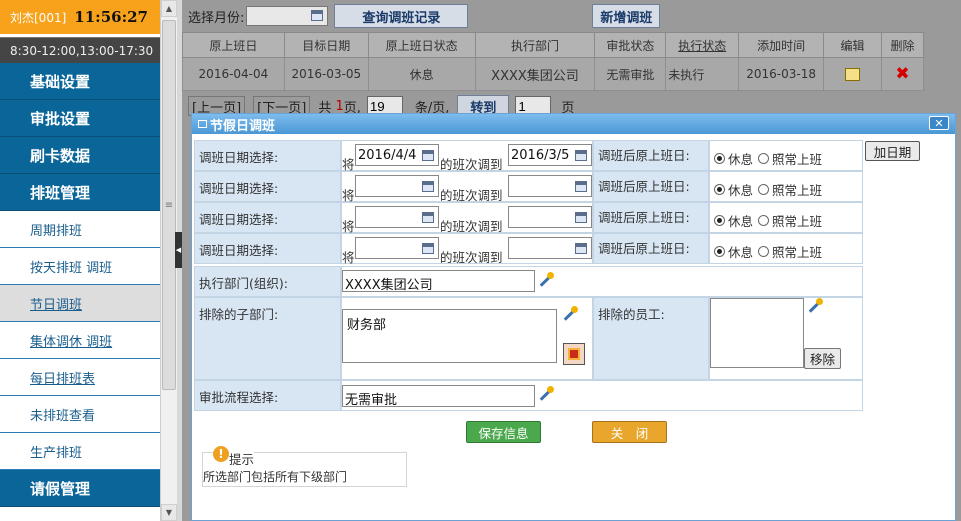 This screenshot has width=961, height=521. Describe the element at coordinates (71, 342) in the screenshot. I see `sidebar-item-label: 集体调休 调班` at that location.